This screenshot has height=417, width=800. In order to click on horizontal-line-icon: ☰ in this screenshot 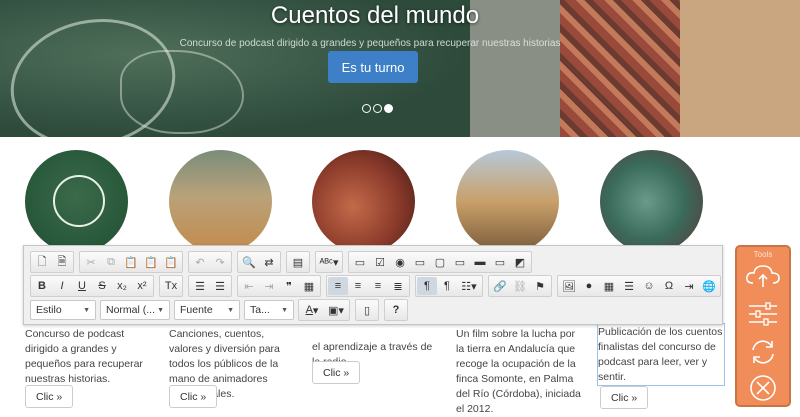, I will do `click(629, 286)`.